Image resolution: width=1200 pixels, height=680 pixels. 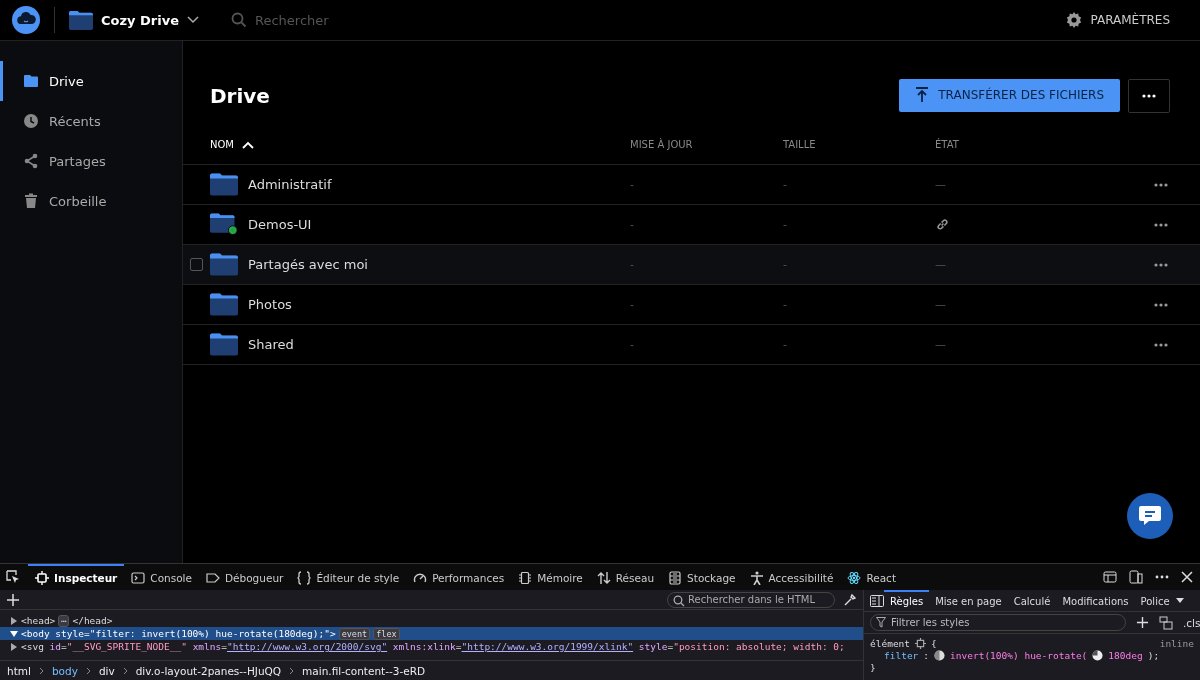 I want to click on dock-icon, so click(x=1136, y=576).